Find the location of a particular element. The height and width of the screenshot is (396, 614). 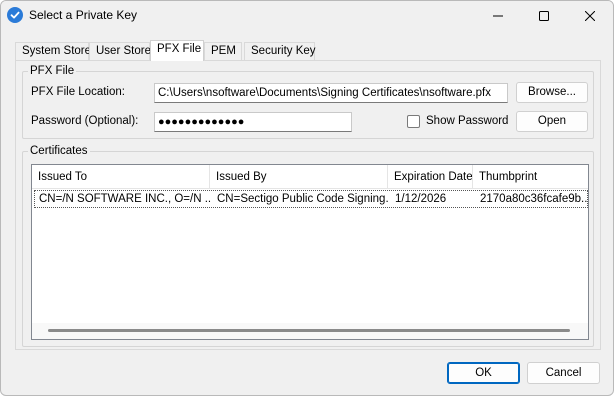

maximize-button is located at coordinates (544, 16).